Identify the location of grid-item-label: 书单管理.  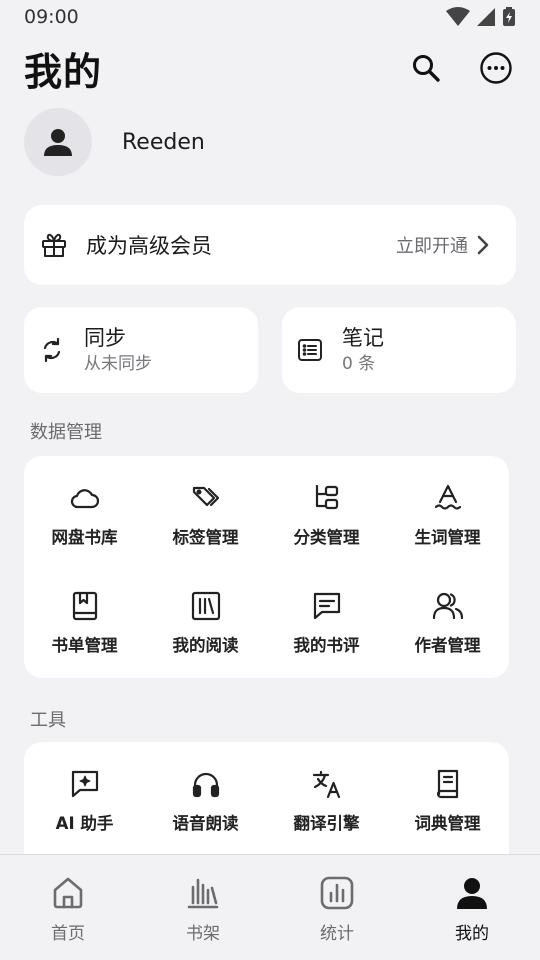
(84, 645).